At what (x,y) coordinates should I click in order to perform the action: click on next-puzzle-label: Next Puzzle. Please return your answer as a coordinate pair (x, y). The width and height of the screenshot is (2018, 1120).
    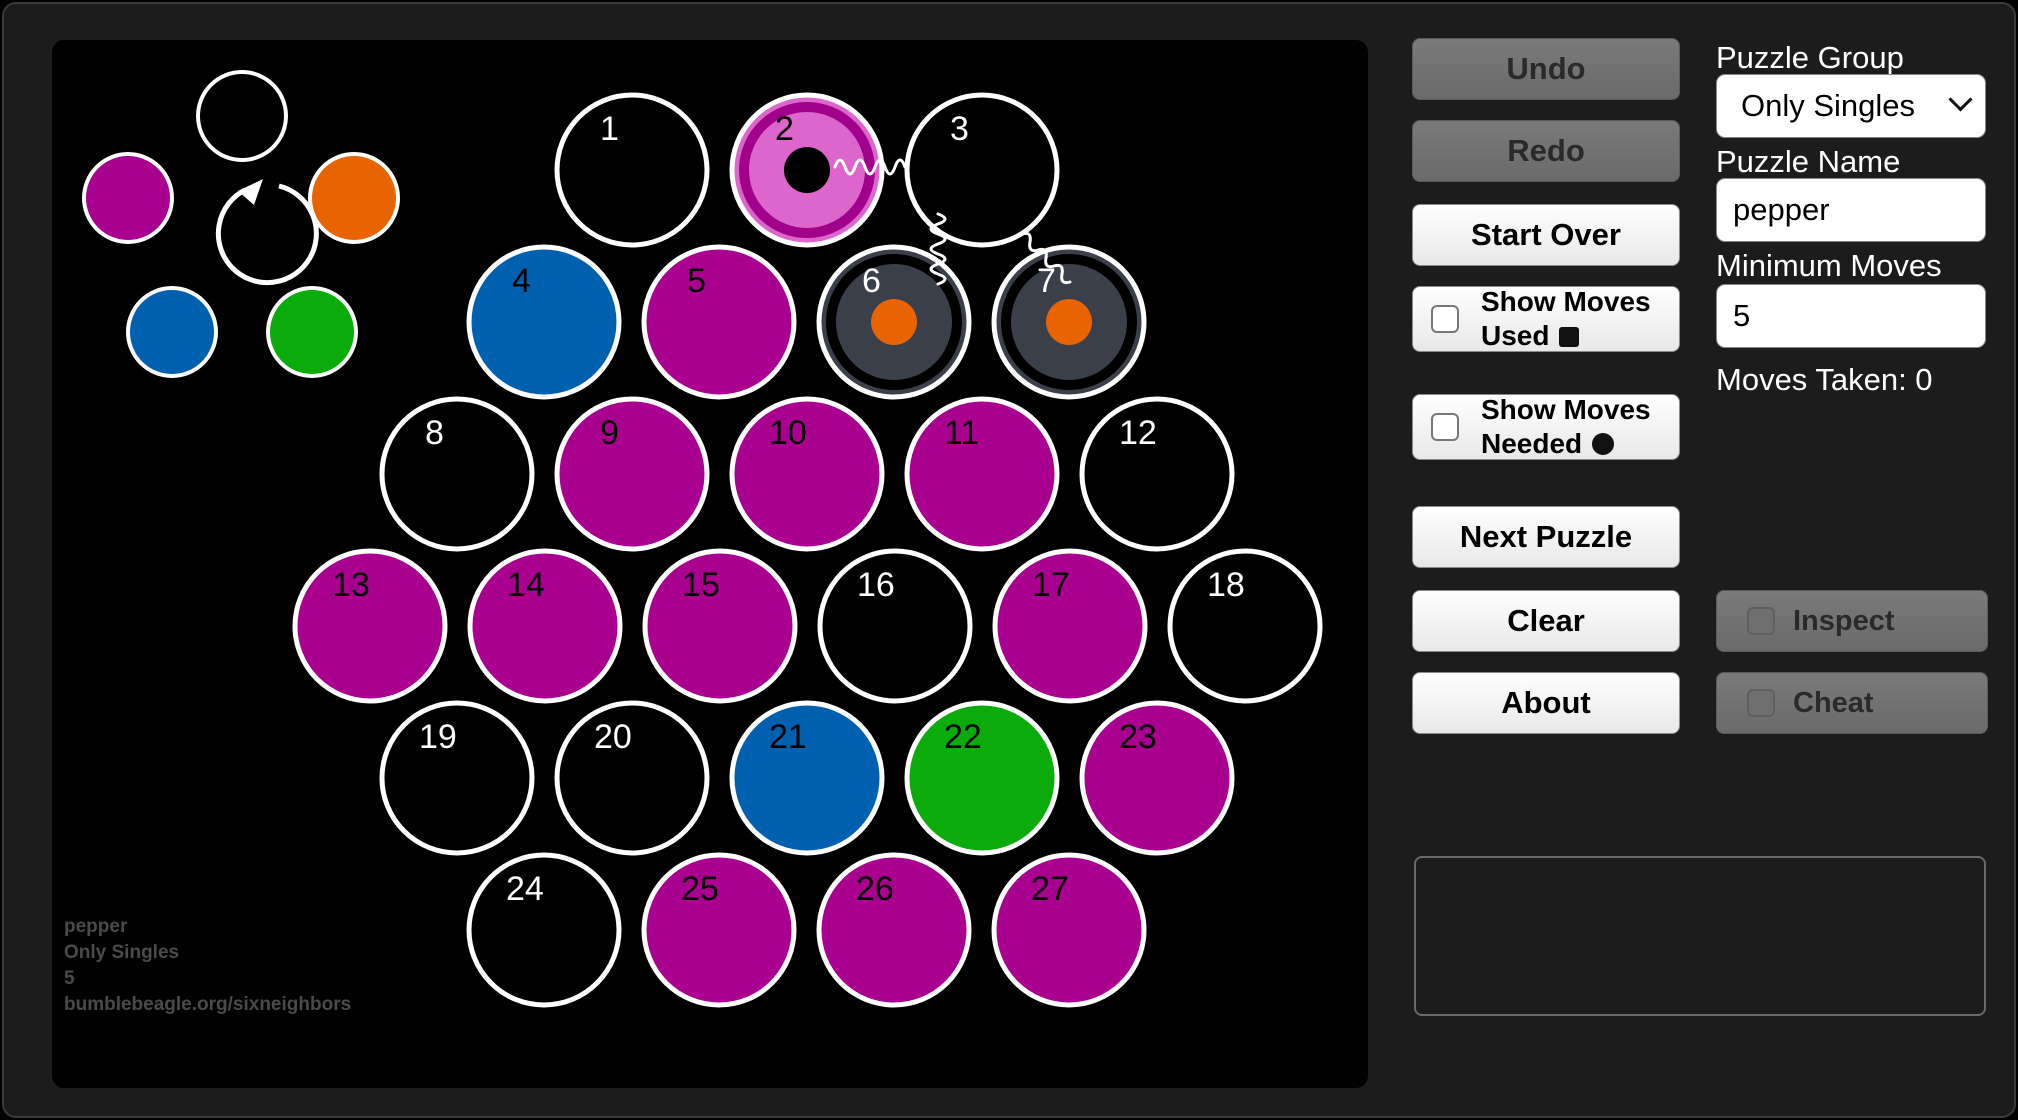
    Looking at the image, I should click on (1546, 536).